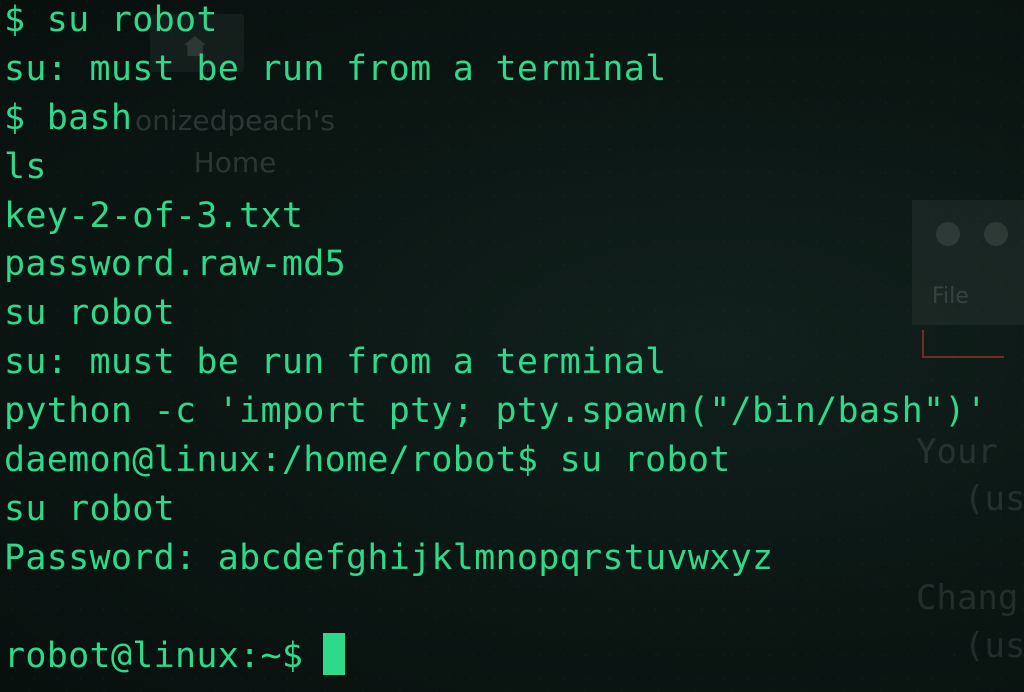 The width and height of the screenshot is (1024, 692). What do you see at coordinates (334, 653) in the screenshot?
I see `text-cursor` at bounding box center [334, 653].